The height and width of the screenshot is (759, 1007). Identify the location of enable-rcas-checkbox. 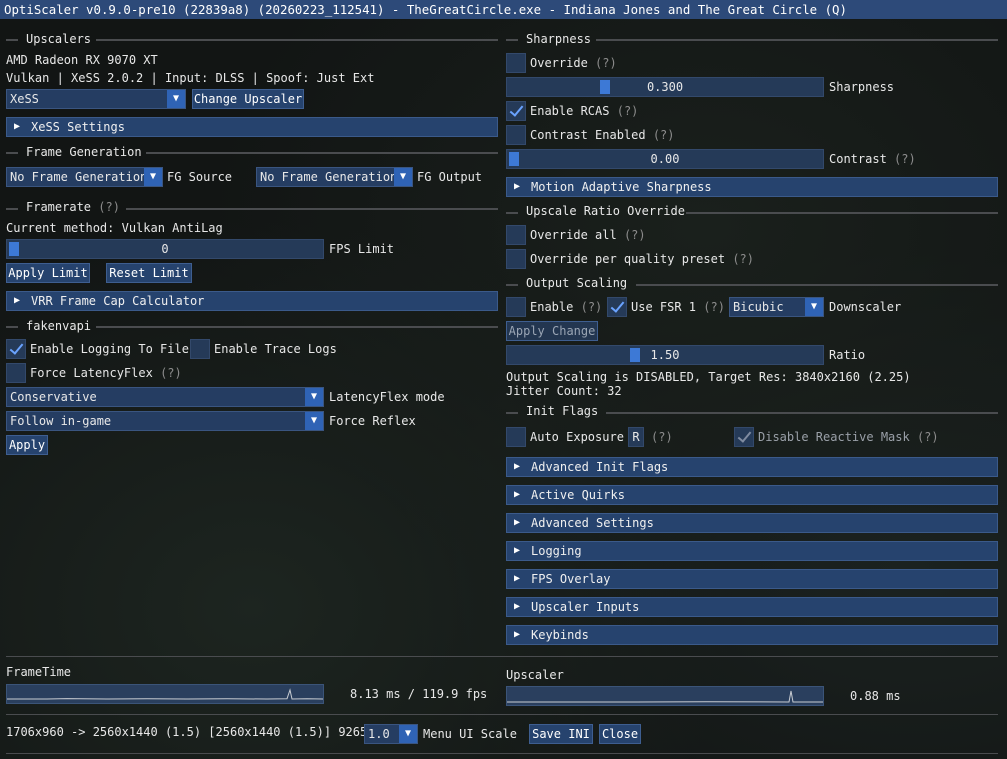
(516, 111).